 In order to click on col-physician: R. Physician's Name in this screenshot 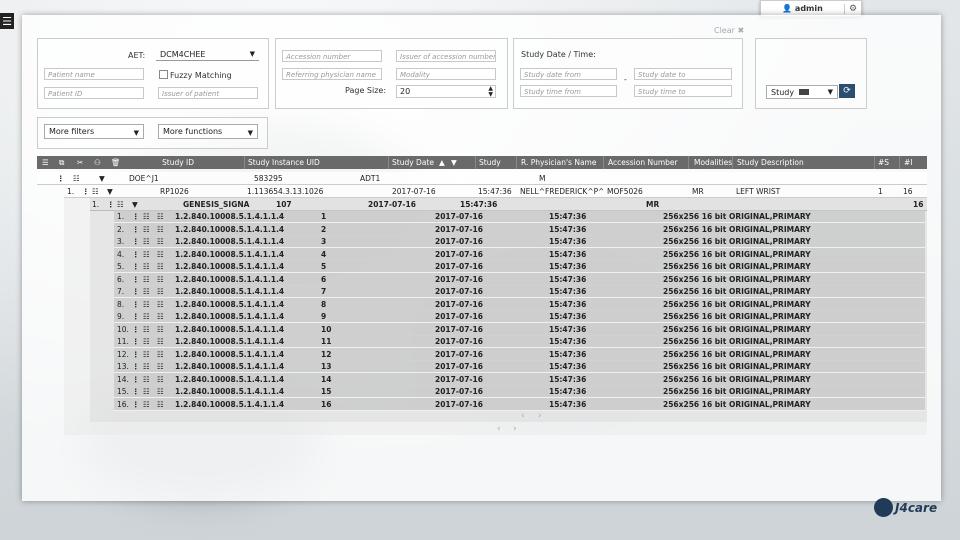, I will do `click(558, 162)`.